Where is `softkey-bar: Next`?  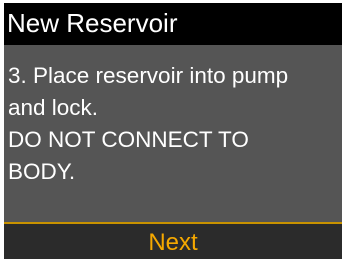 softkey-bar: Next is located at coordinates (173, 240).